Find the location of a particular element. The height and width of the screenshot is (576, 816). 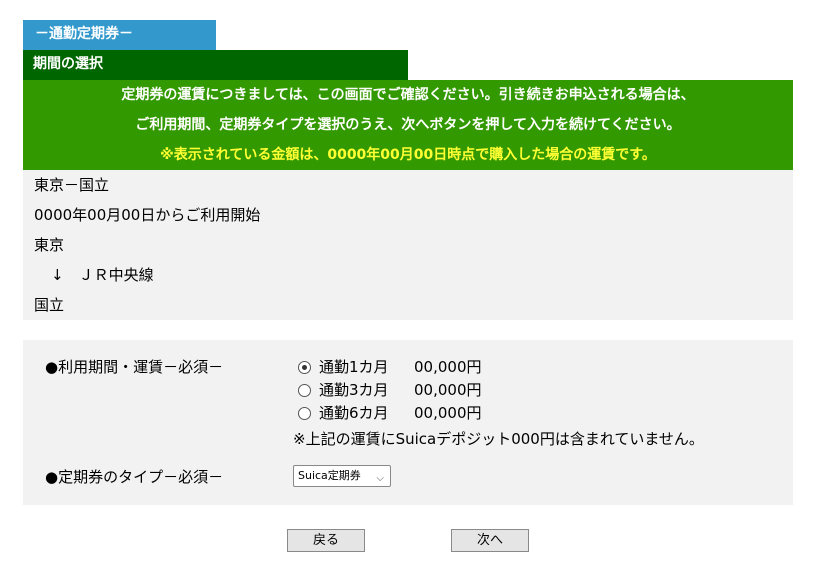

page-tab-title: －通勤定期券－ is located at coordinates (119, 35).